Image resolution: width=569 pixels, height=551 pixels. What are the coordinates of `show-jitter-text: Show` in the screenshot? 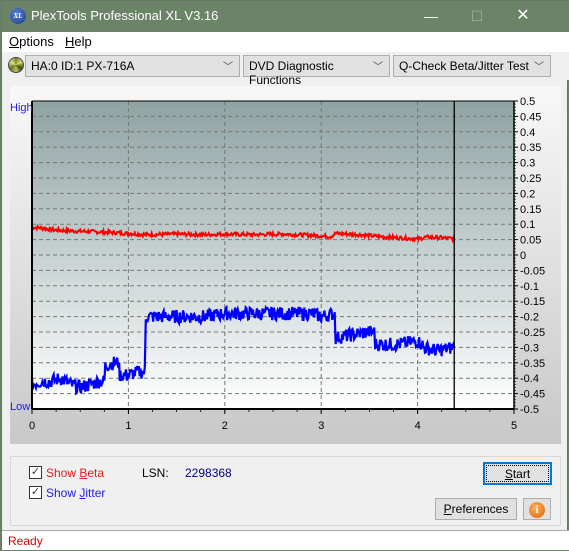 It's located at (63, 493).